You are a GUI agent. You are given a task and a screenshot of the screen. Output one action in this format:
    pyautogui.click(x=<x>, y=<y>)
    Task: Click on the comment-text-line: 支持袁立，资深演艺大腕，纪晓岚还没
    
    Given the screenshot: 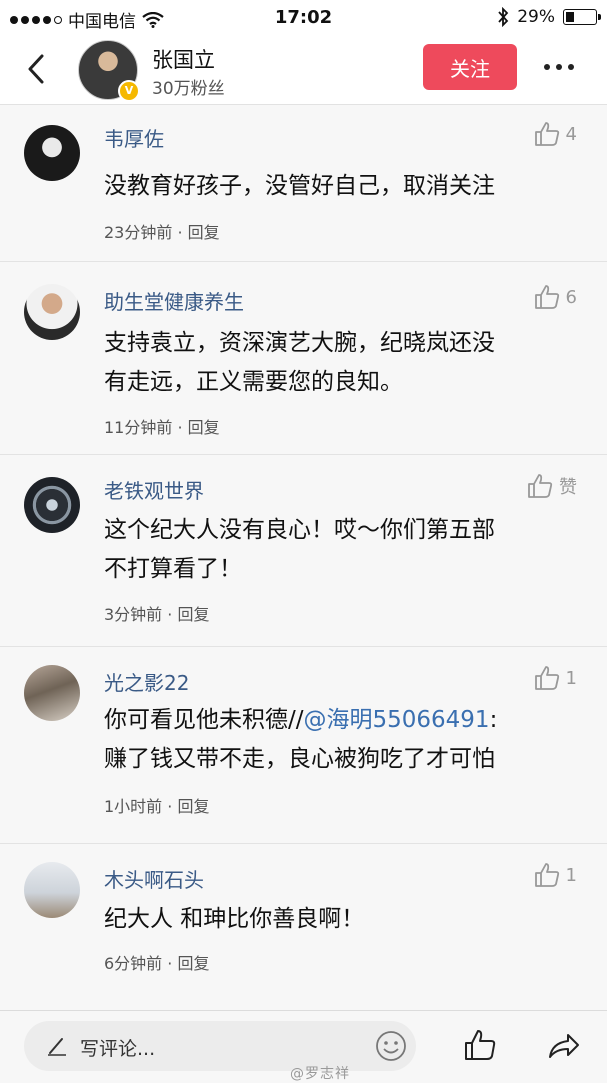 What is the action you would take?
    pyautogui.click(x=299, y=343)
    